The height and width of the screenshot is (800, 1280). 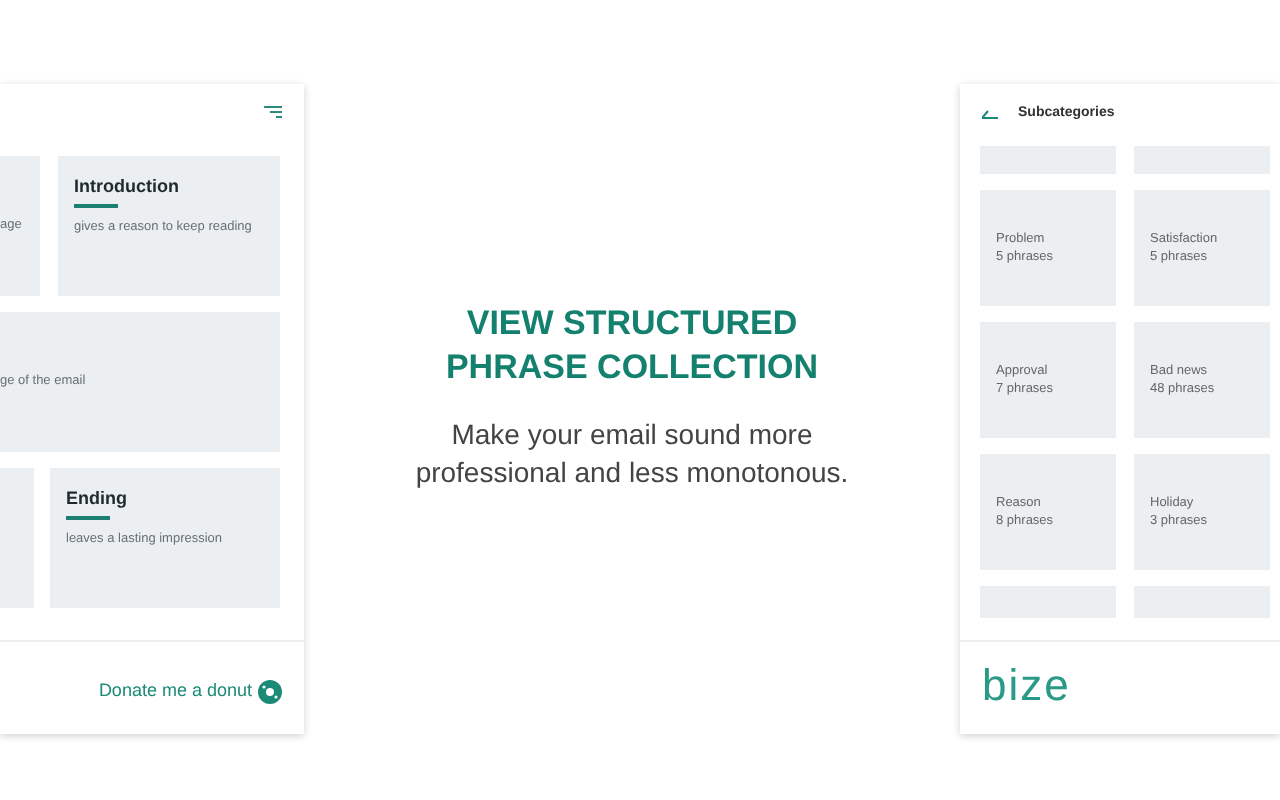 I want to click on headline: VIEW STRUCTURED, so click(x=632, y=324).